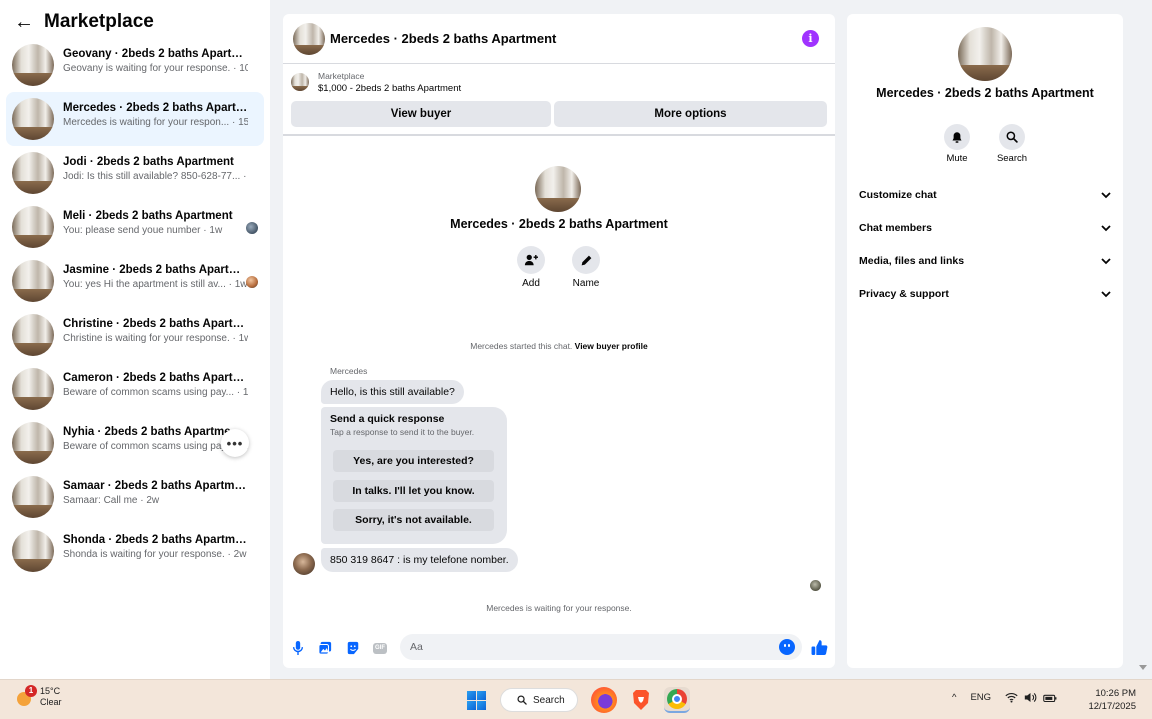  I want to click on name-label: Name, so click(586, 283).